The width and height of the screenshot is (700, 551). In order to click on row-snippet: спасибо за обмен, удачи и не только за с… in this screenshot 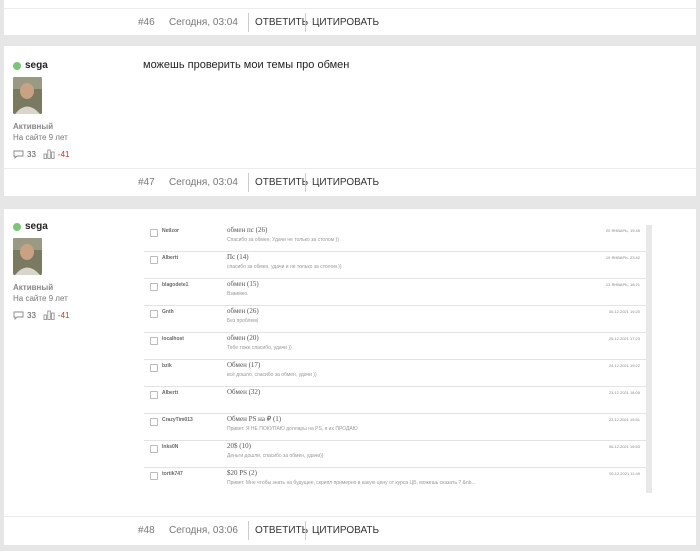, I will do `click(284, 267)`.